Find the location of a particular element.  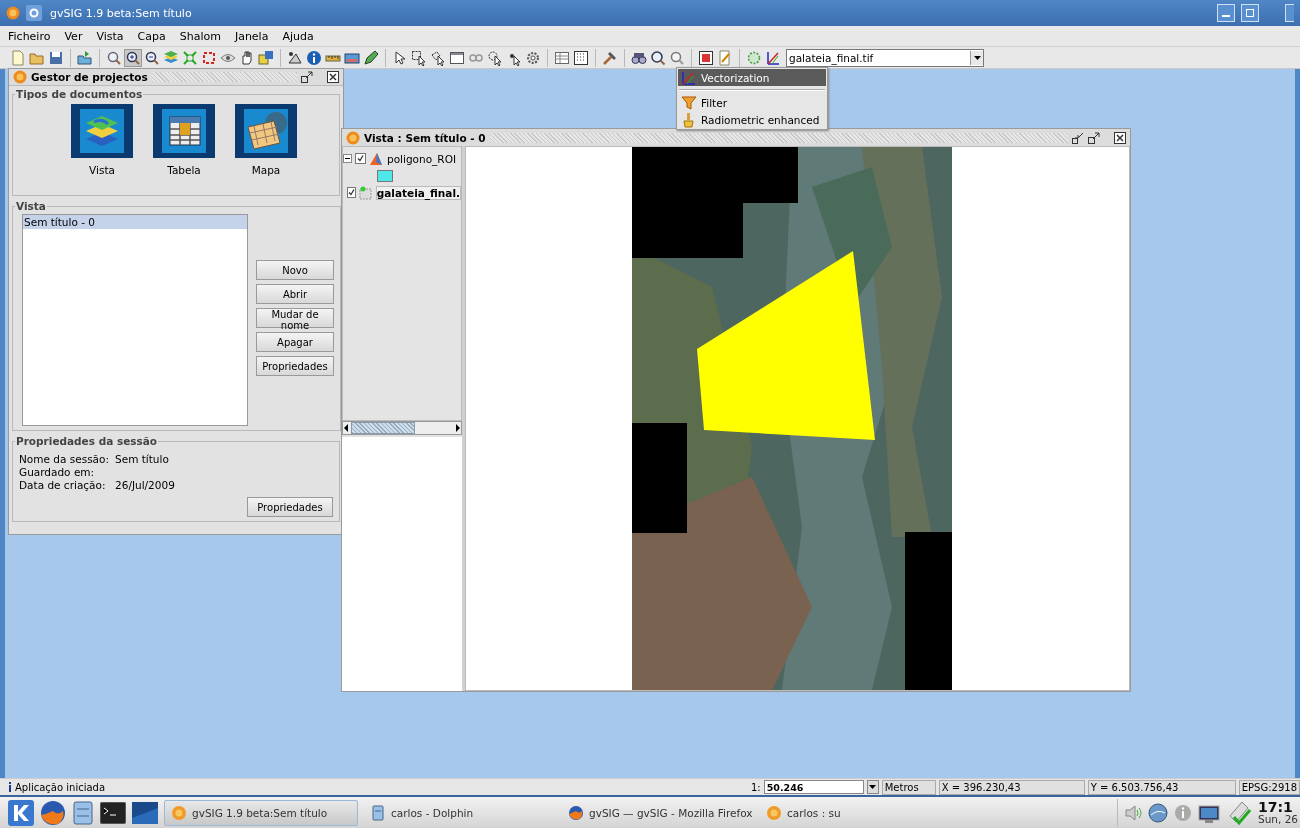

menu-item: Ajuda is located at coordinates (298, 36).